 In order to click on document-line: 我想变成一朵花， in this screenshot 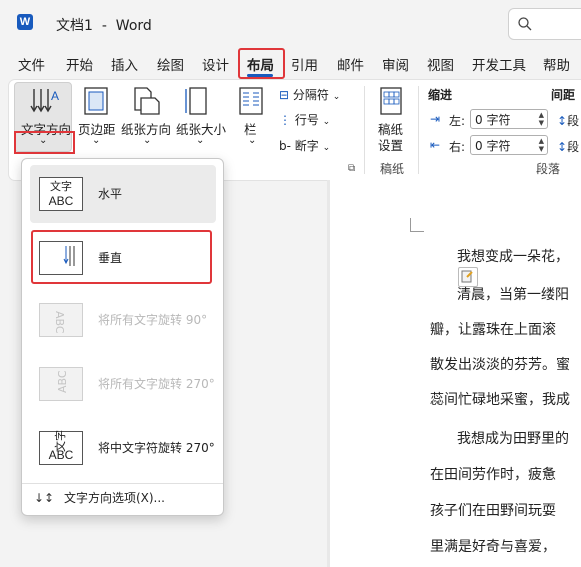, I will do `click(513, 257)`.